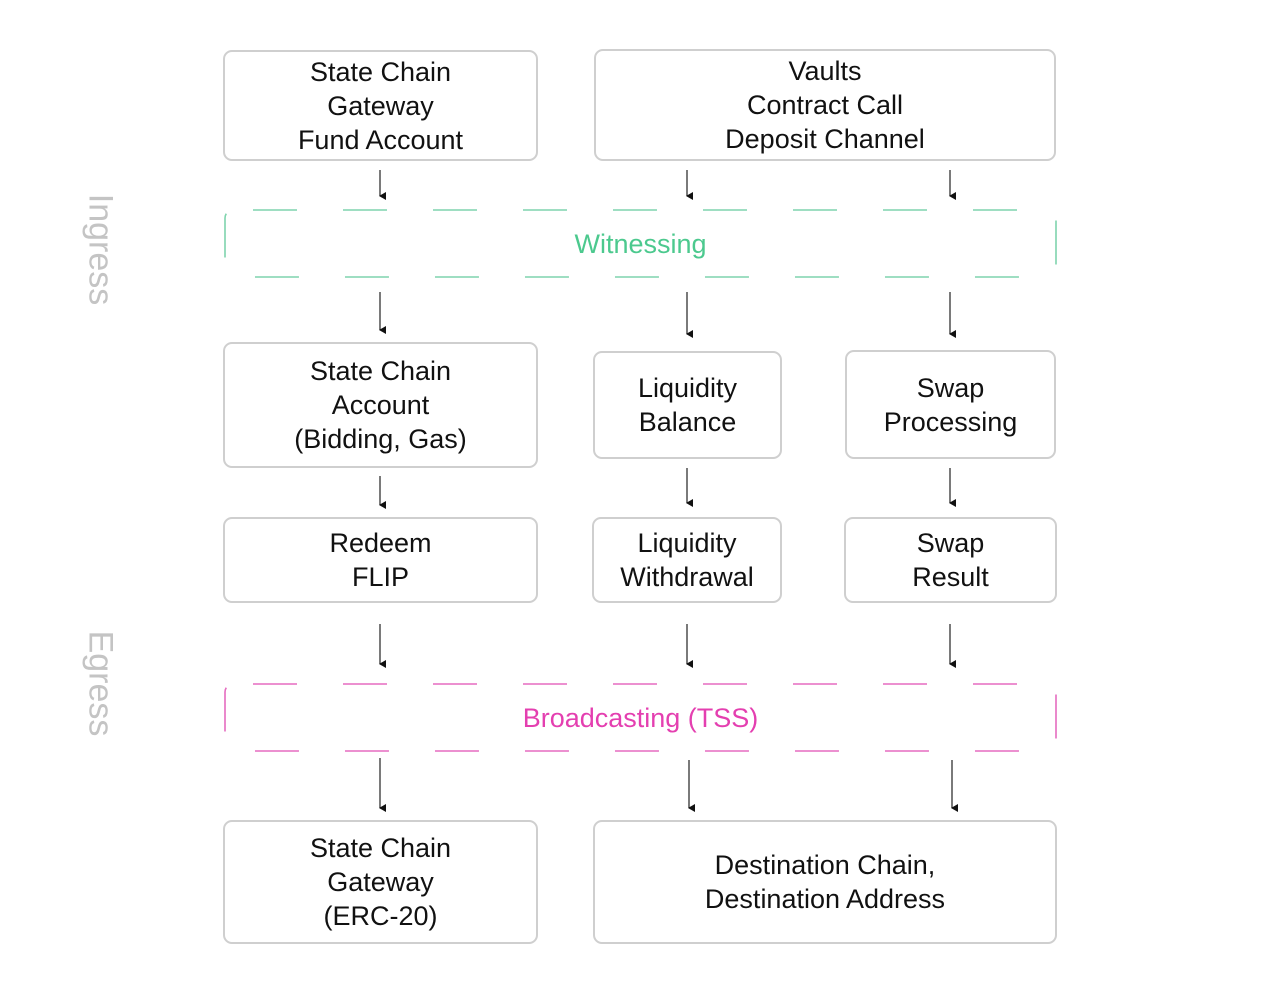  I want to click on node-label: Destination Chain, Destination Address, so click(825, 882).